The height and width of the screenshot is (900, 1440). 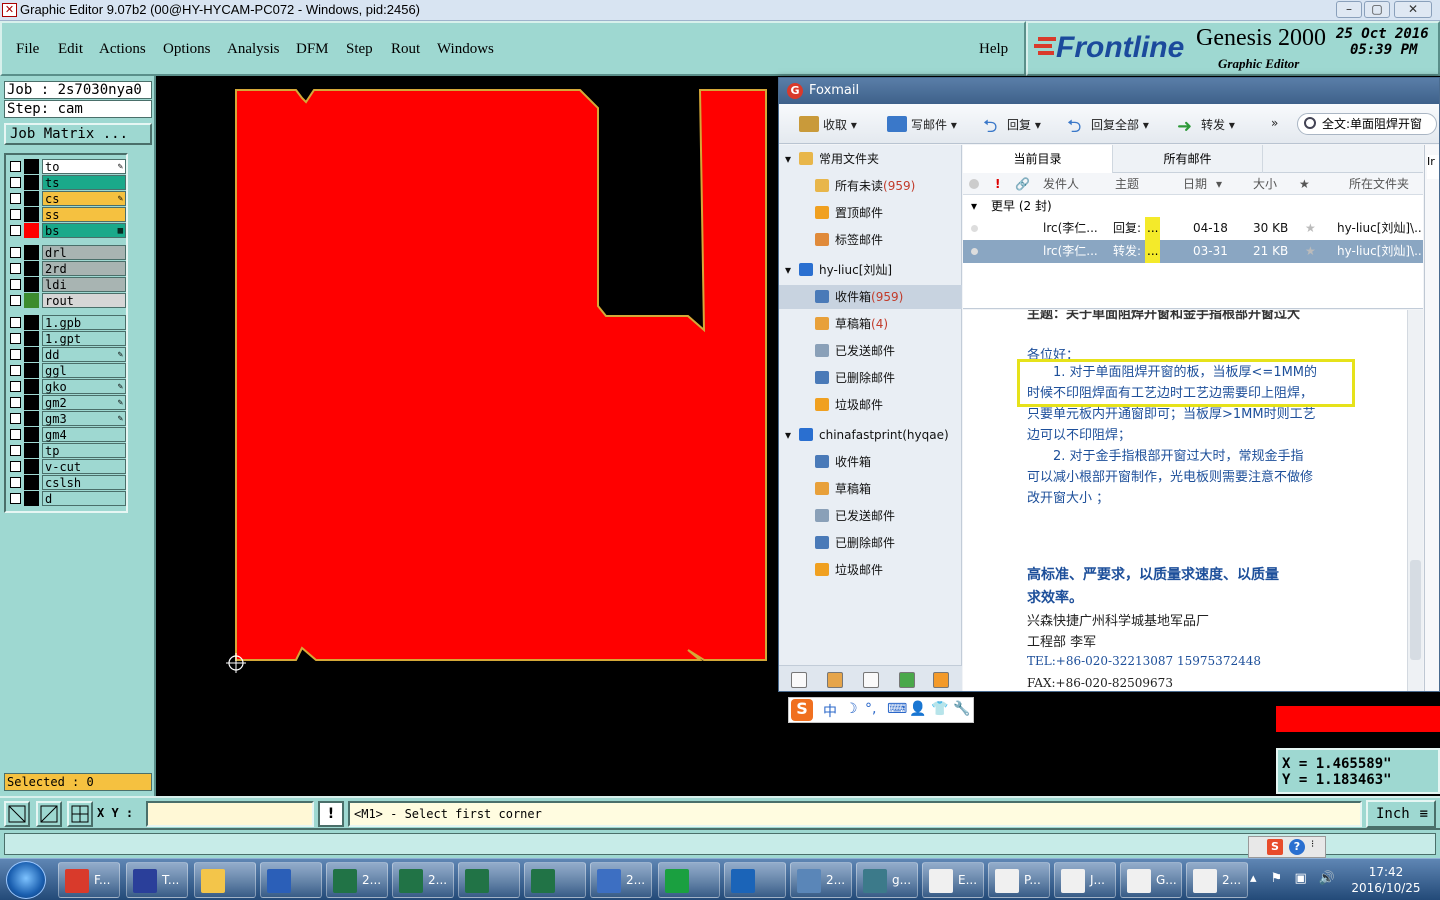 I want to click on layer-row-1.gpt: 1.gpt, so click(x=67, y=338).